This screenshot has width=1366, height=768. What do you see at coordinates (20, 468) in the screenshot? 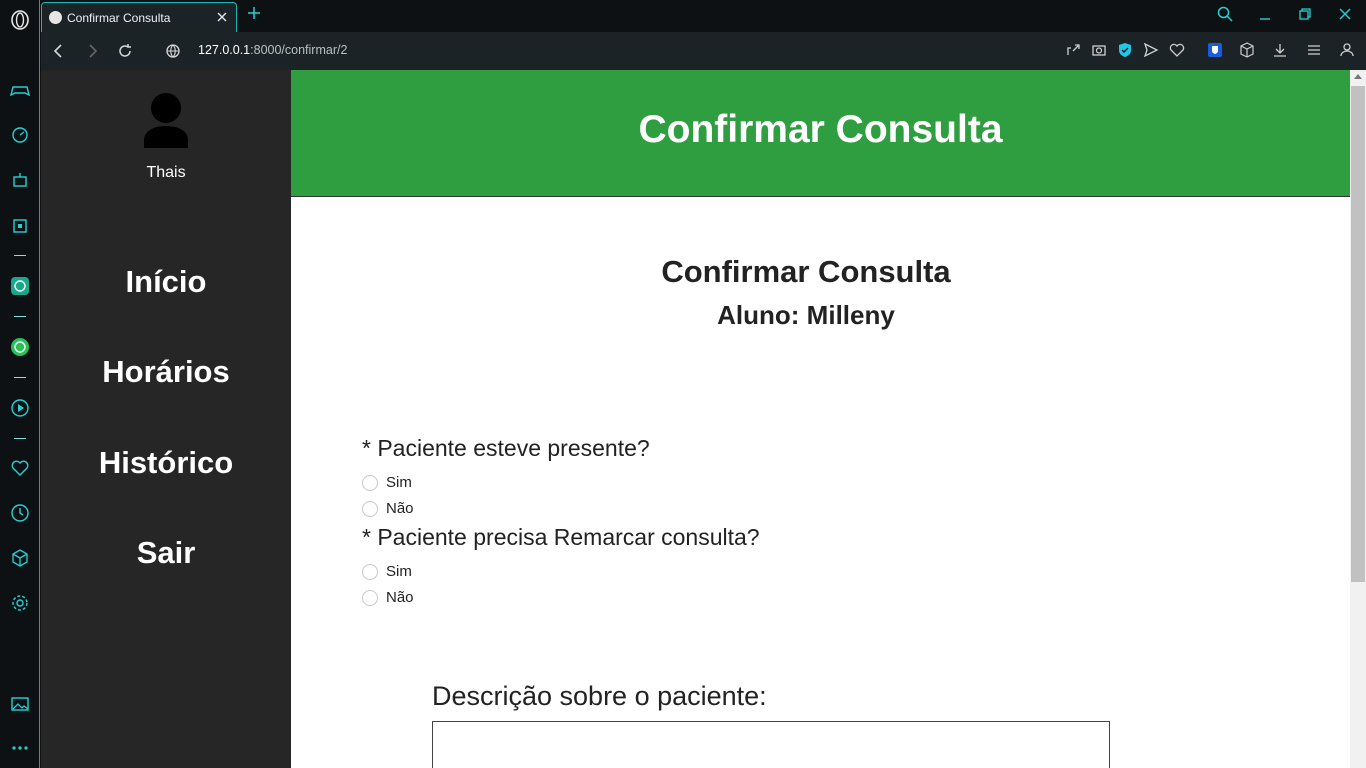
I see `heart-icon` at bounding box center [20, 468].